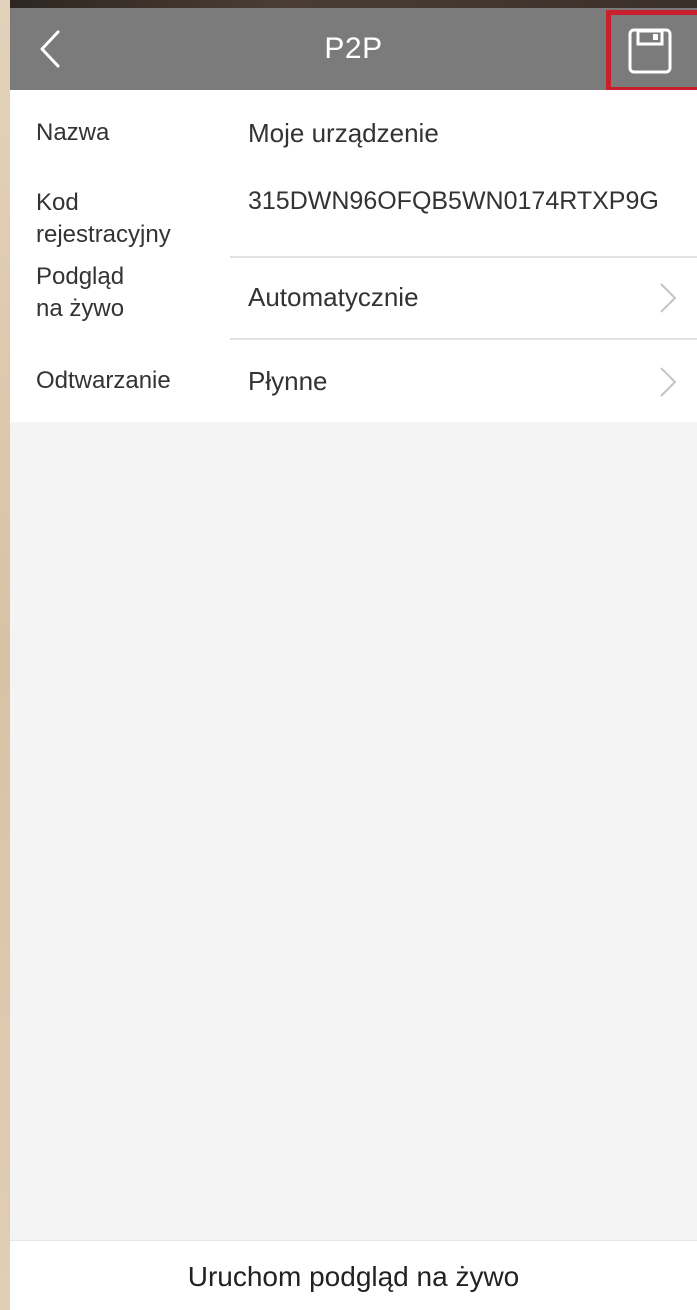 This screenshot has width=697, height=1310. What do you see at coordinates (348, 4) in the screenshot?
I see `device-frame-top` at bounding box center [348, 4].